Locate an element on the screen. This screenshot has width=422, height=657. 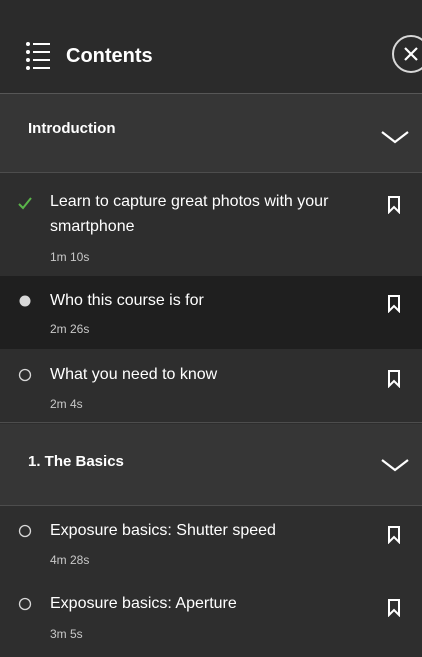
lesson-title: Exposure basics: Aperture is located at coordinates (143, 603).